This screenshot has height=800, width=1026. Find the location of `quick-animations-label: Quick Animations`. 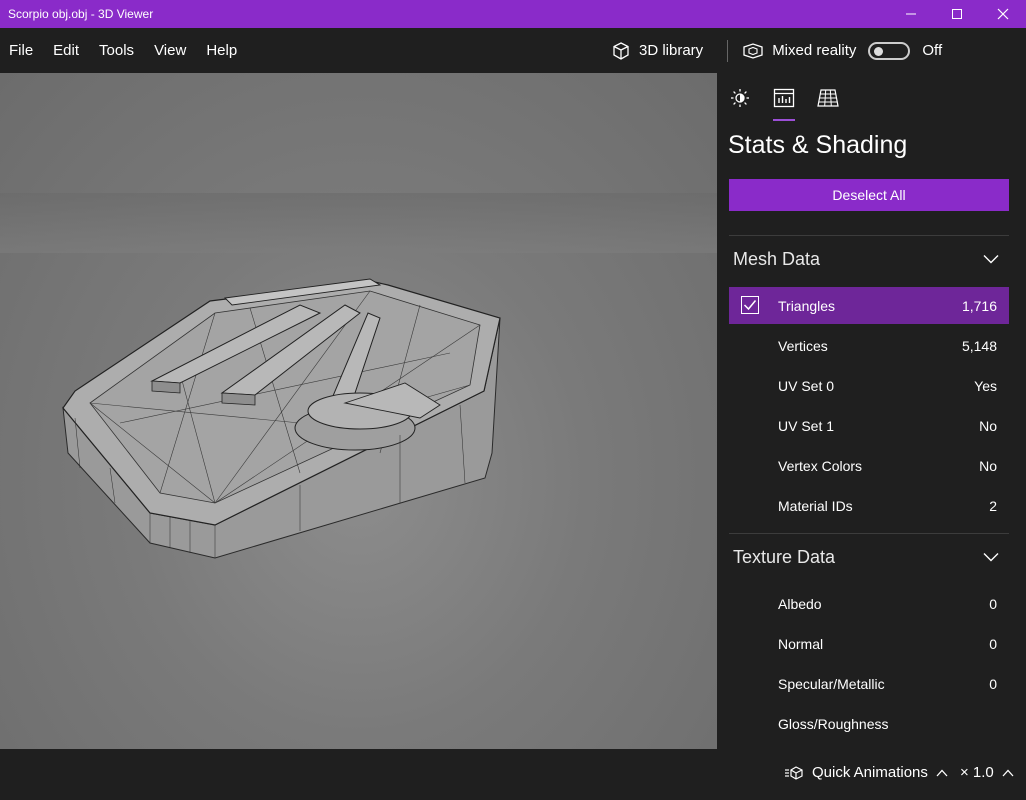

quick-animations-label: Quick Animations is located at coordinates (870, 772).